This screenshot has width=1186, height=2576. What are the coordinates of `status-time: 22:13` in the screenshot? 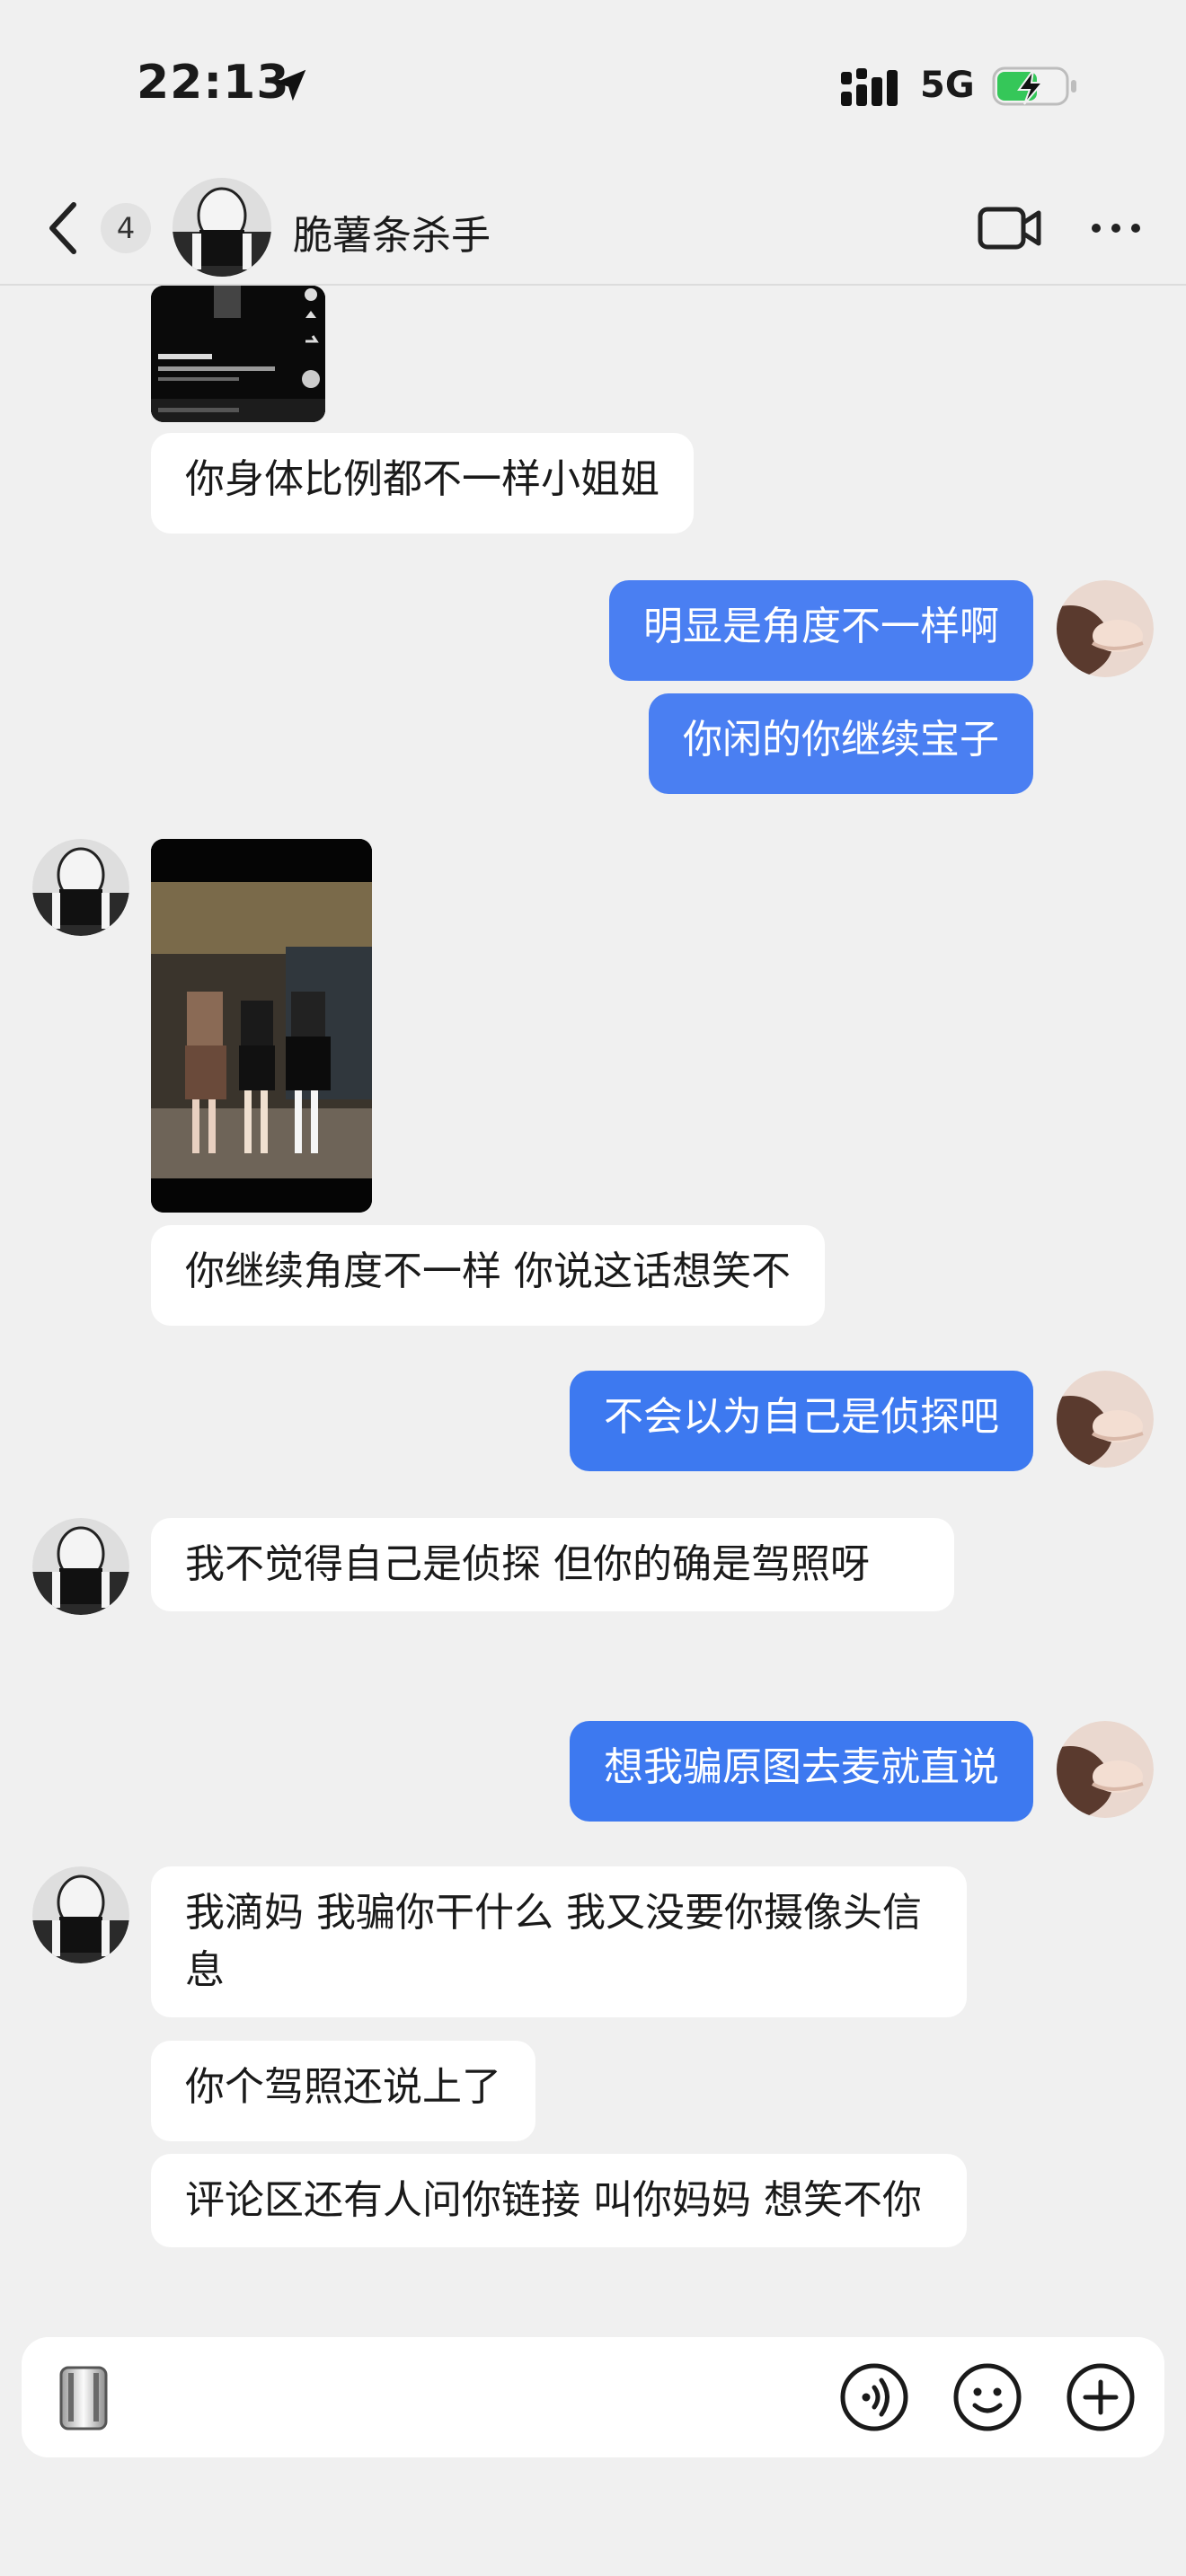 It's located at (213, 83).